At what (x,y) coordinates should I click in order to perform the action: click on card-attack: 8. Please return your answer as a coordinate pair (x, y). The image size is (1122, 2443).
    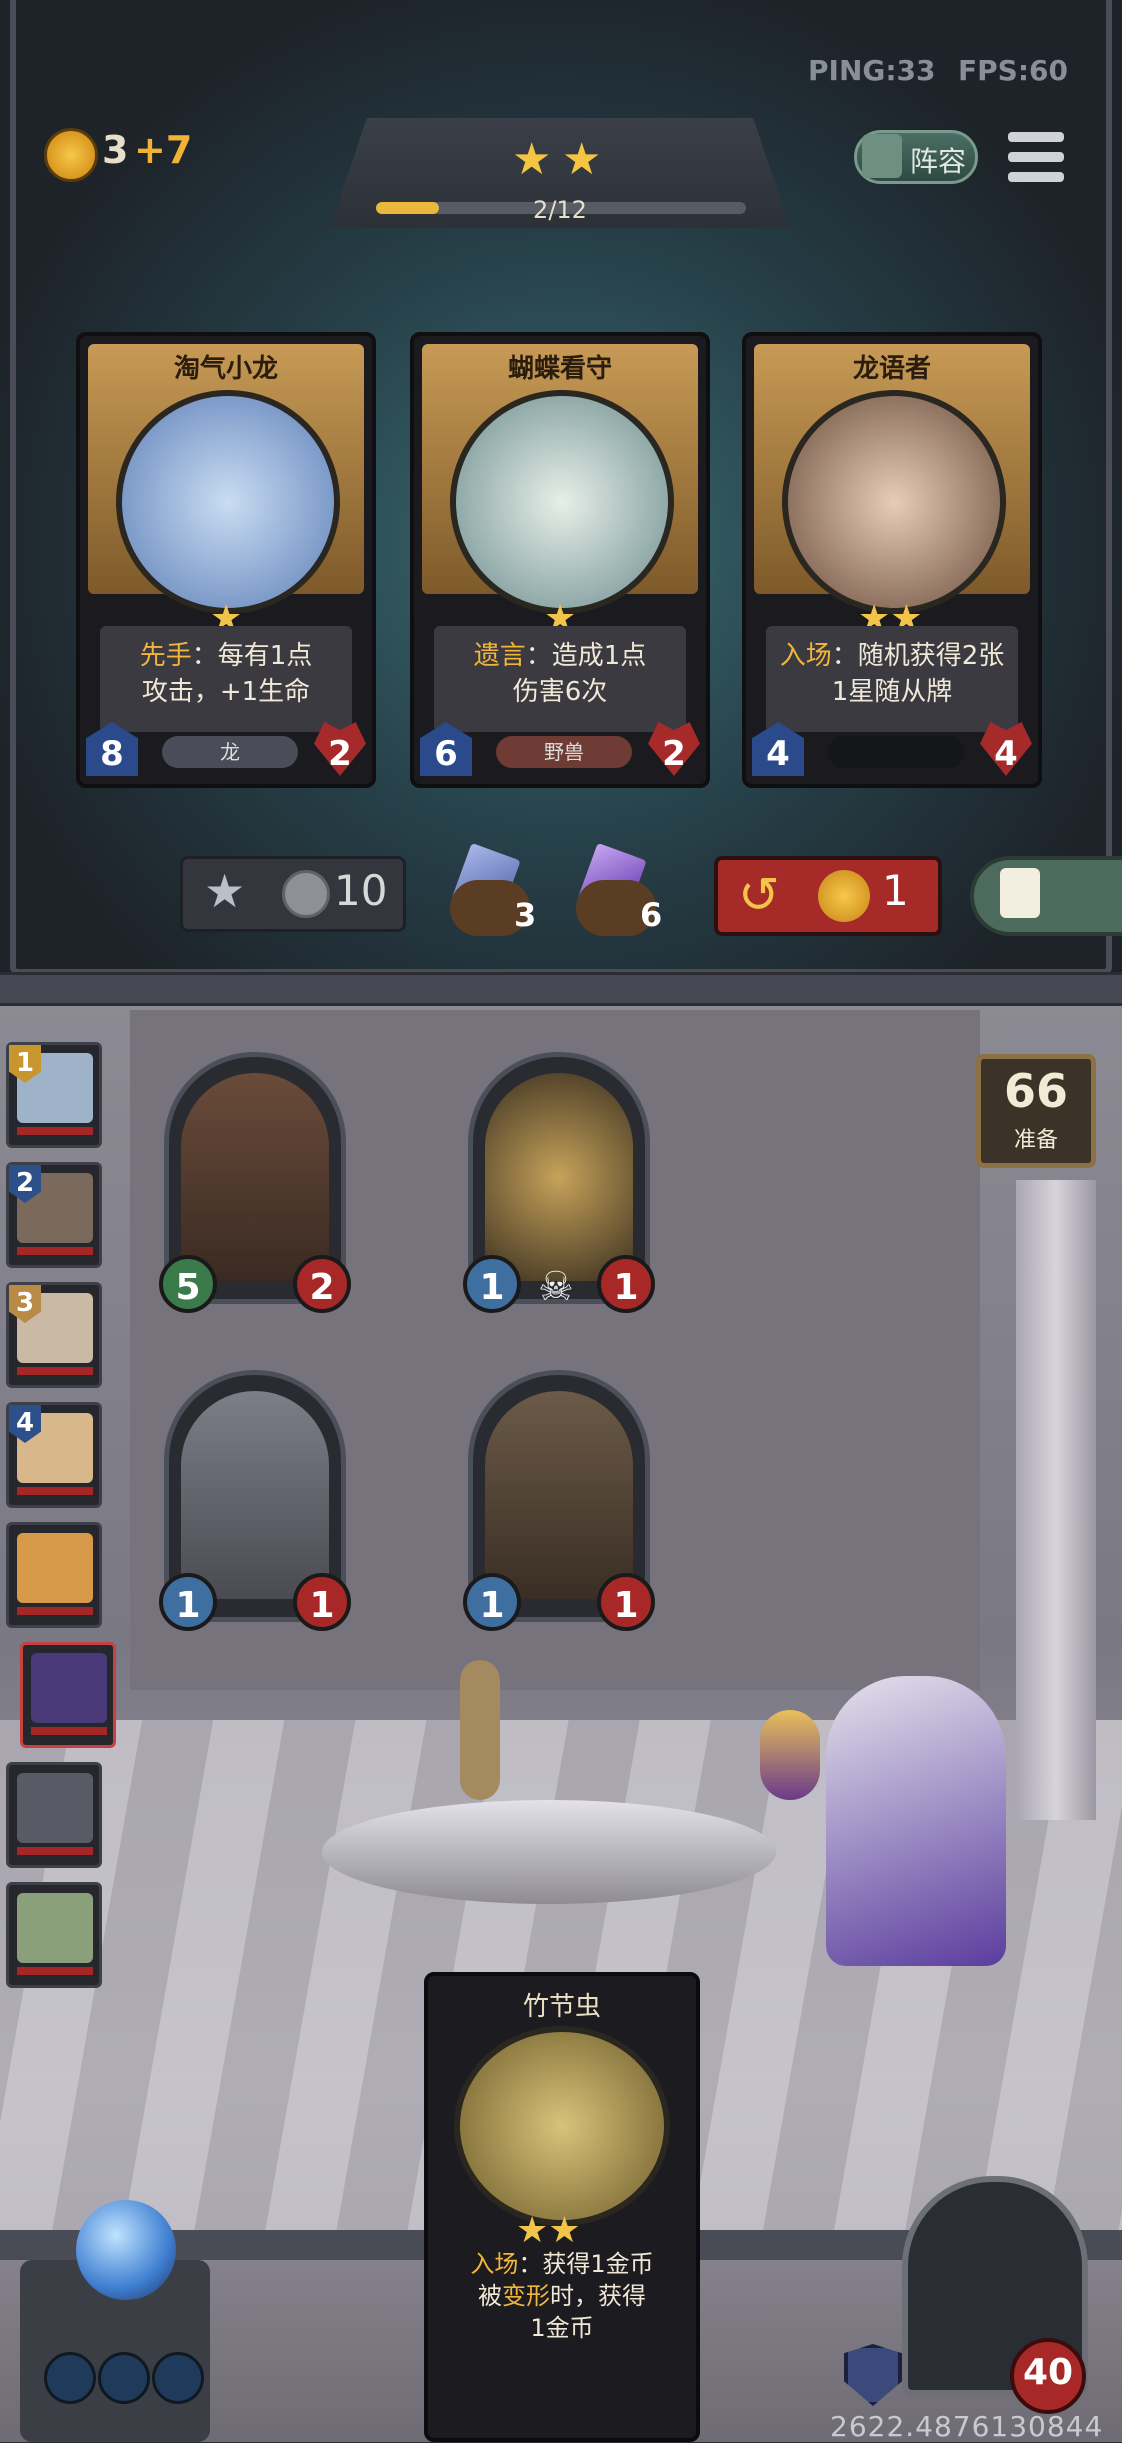
    Looking at the image, I should click on (112, 754).